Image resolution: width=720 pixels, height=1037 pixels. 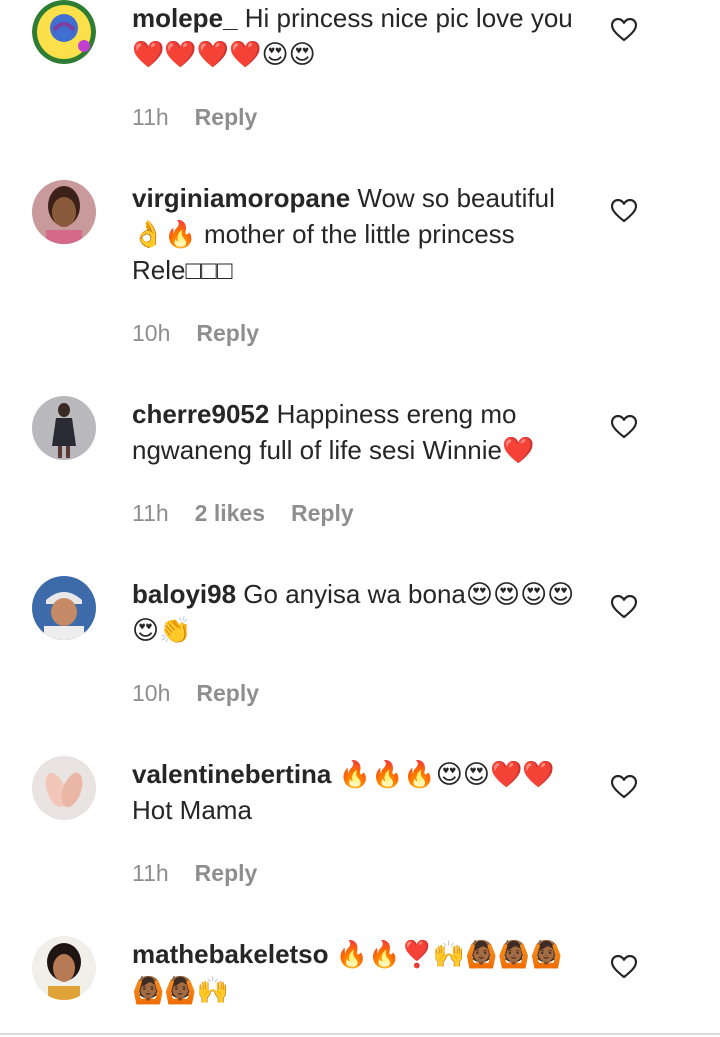 I want to click on comment-meta: 11h 2 likes Reply, so click(x=256, y=513).